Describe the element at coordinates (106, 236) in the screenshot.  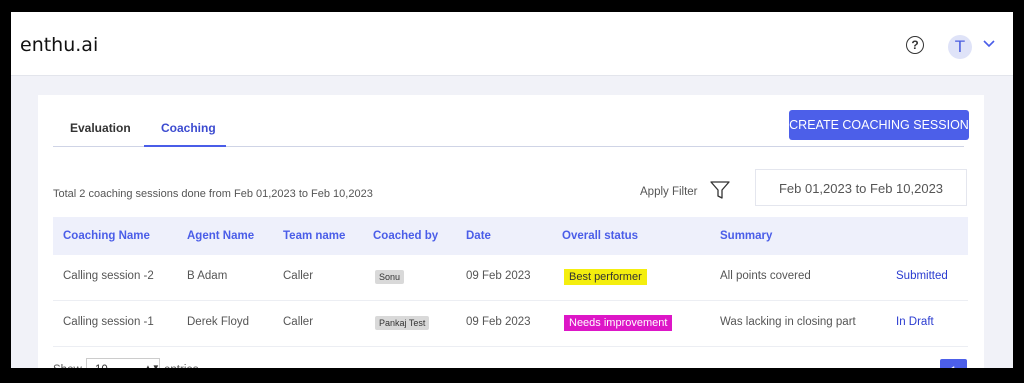
I see `header-coaching-name: Coaching Name` at that location.